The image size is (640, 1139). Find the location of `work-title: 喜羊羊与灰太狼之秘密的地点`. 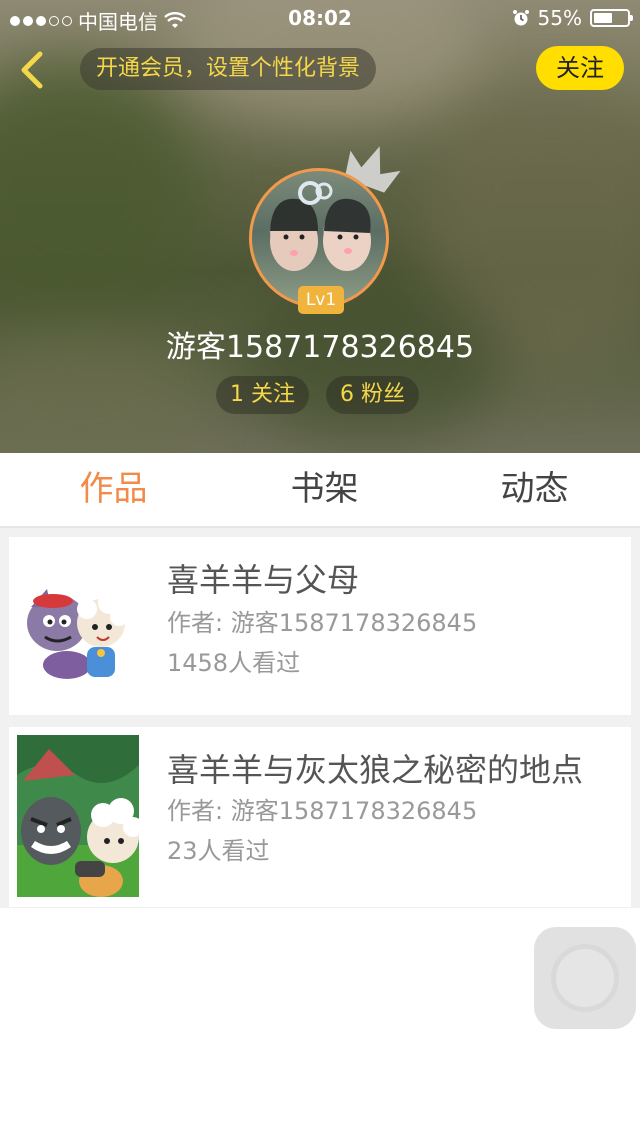

work-title: 喜羊羊与灰太狼之秘密的地点 is located at coordinates (375, 770).